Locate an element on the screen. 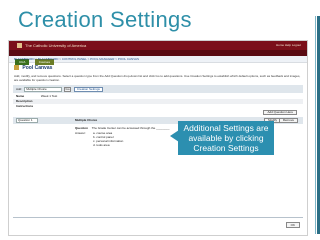 The width and height of the screenshot is (320, 240). creation-settings-button: Creation Settings is located at coordinates (88, 89).